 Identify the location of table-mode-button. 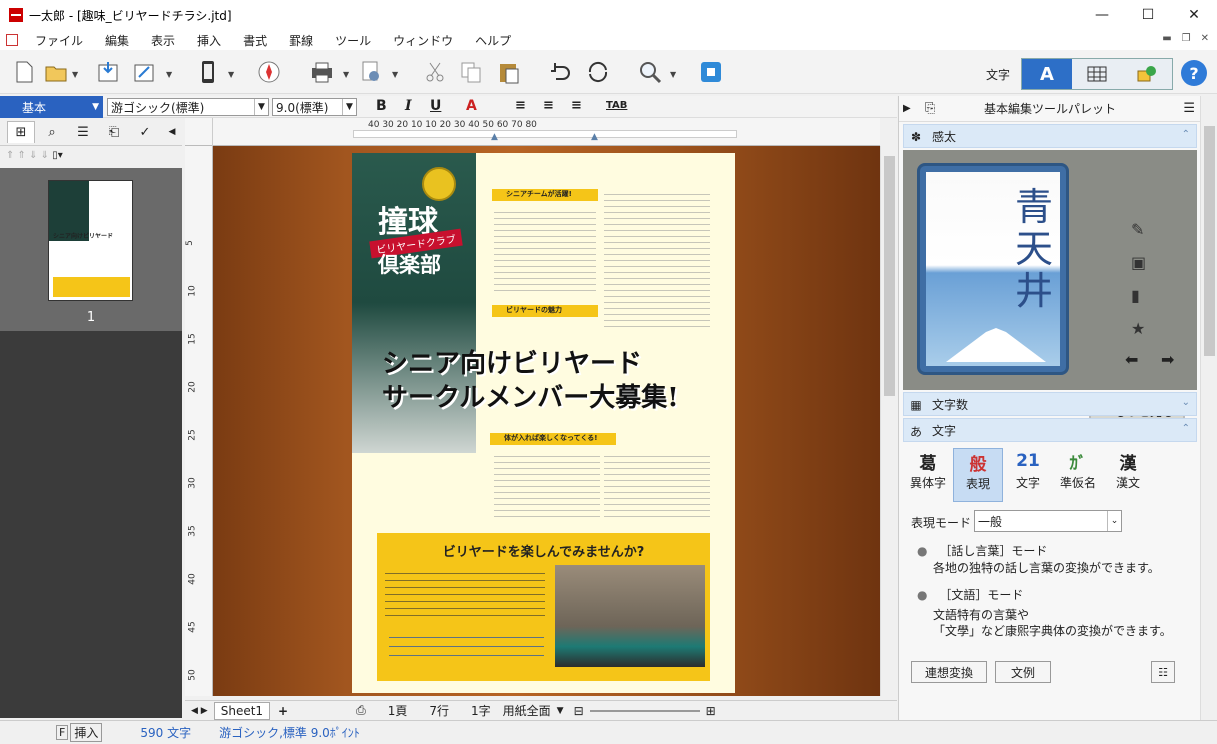
(1097, 74).